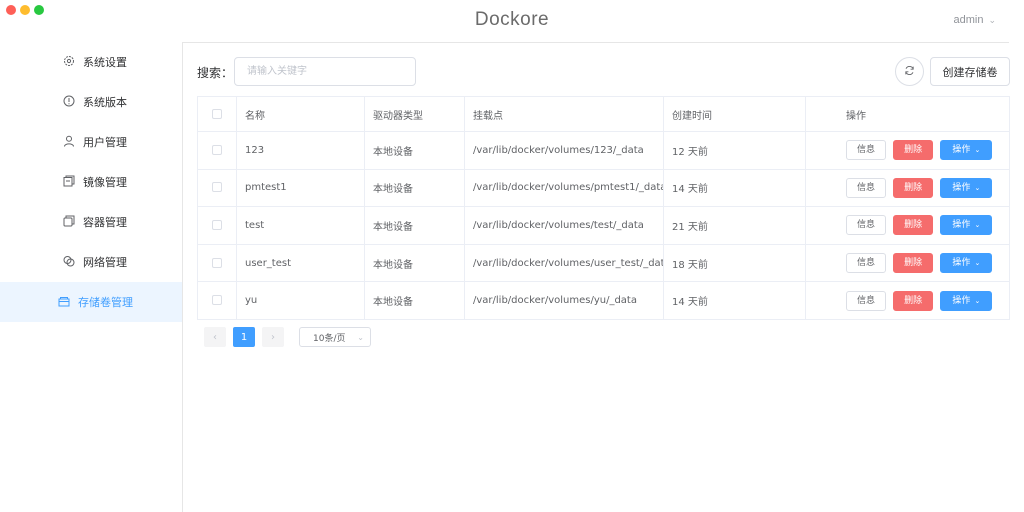 This screenshot has height=512, width=1024. I want to click on sidebar-item-label: 系统版本, so click(105, 102).